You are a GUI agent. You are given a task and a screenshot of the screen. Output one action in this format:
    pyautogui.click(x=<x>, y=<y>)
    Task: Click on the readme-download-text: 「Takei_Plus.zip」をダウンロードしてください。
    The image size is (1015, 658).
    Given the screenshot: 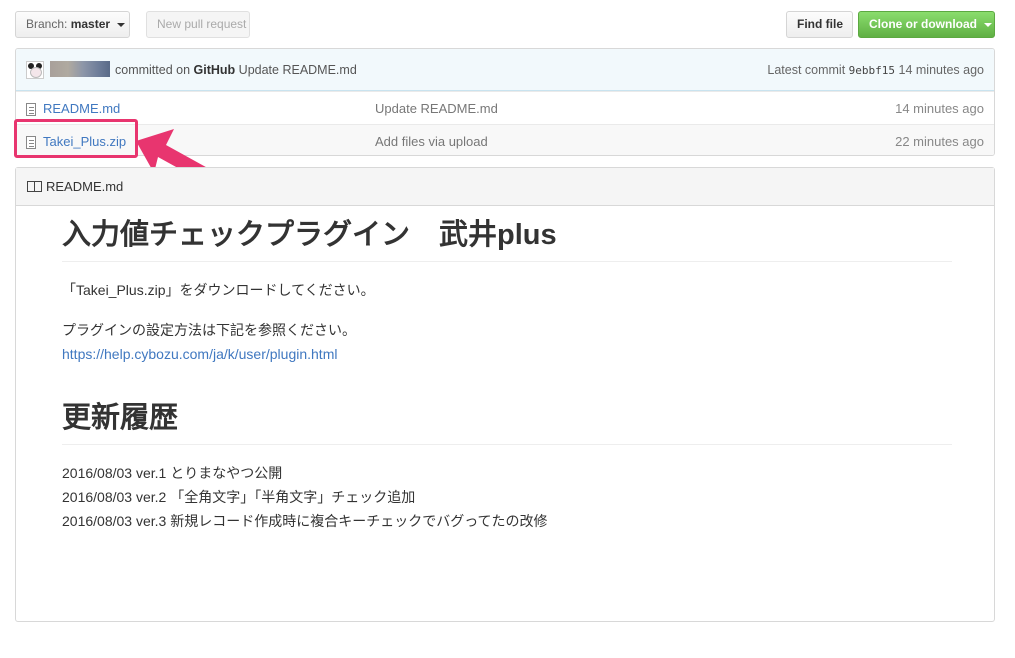 What is the action you would take?
    pyautogui.click(x=218, y=289)
    